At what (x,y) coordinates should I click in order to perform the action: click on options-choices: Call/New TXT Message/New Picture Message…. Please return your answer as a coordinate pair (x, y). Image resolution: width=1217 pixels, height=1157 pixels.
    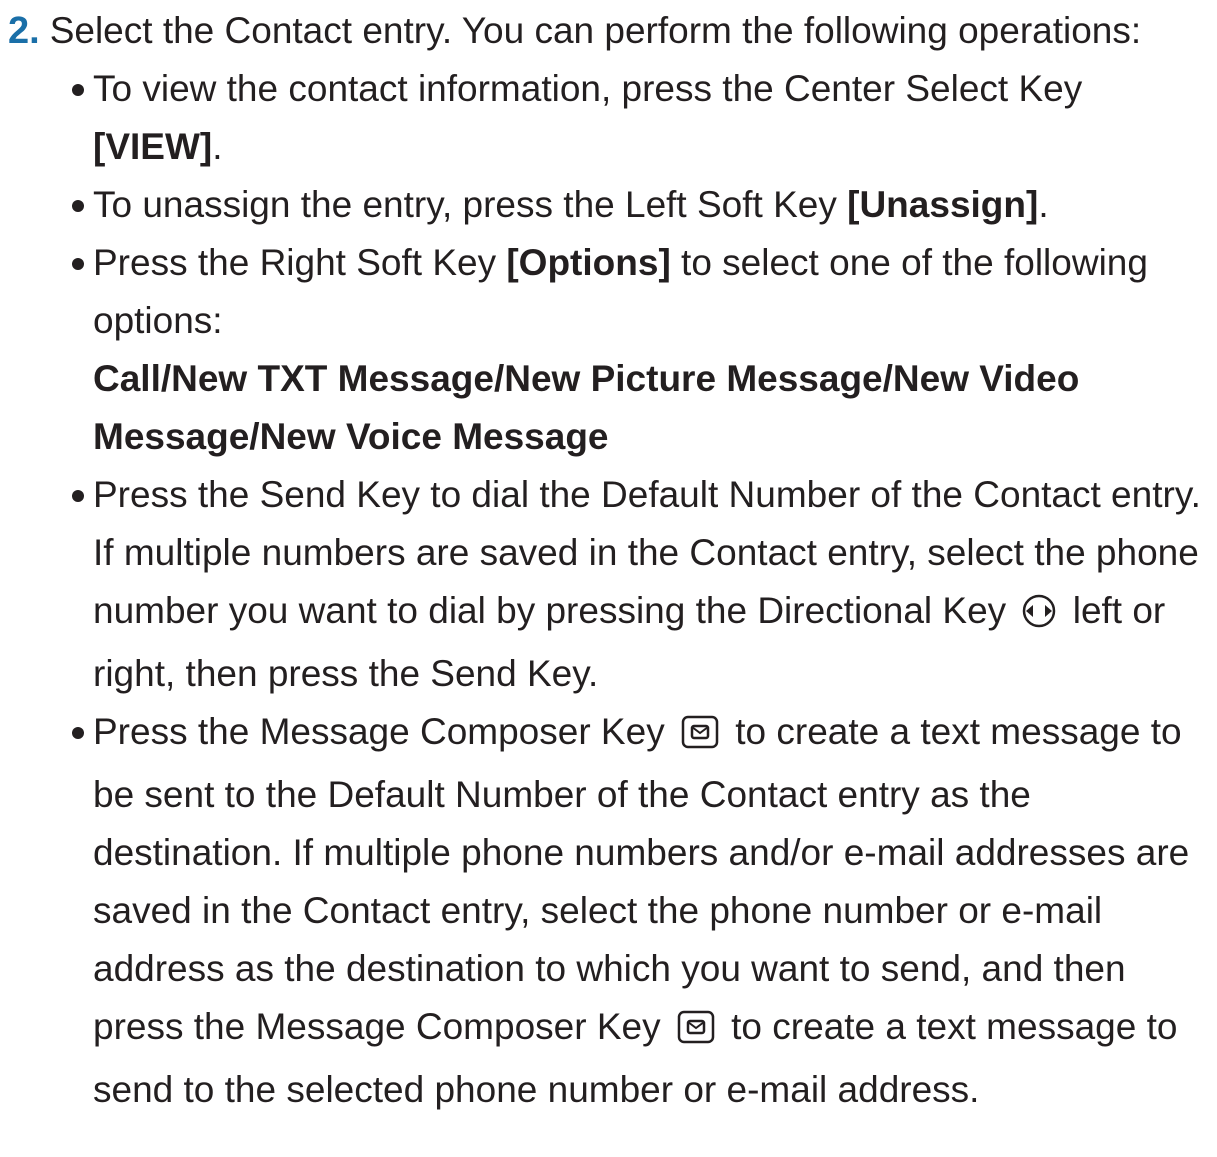
    Looking at the image, I should click on (586, 407).